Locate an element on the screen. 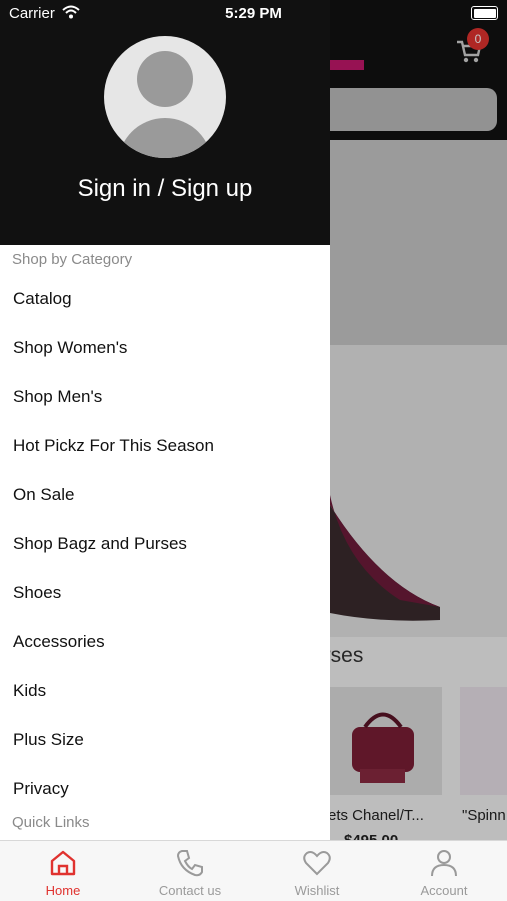 The image size is (507, 901). avatar is located at coordinates (165, 97).